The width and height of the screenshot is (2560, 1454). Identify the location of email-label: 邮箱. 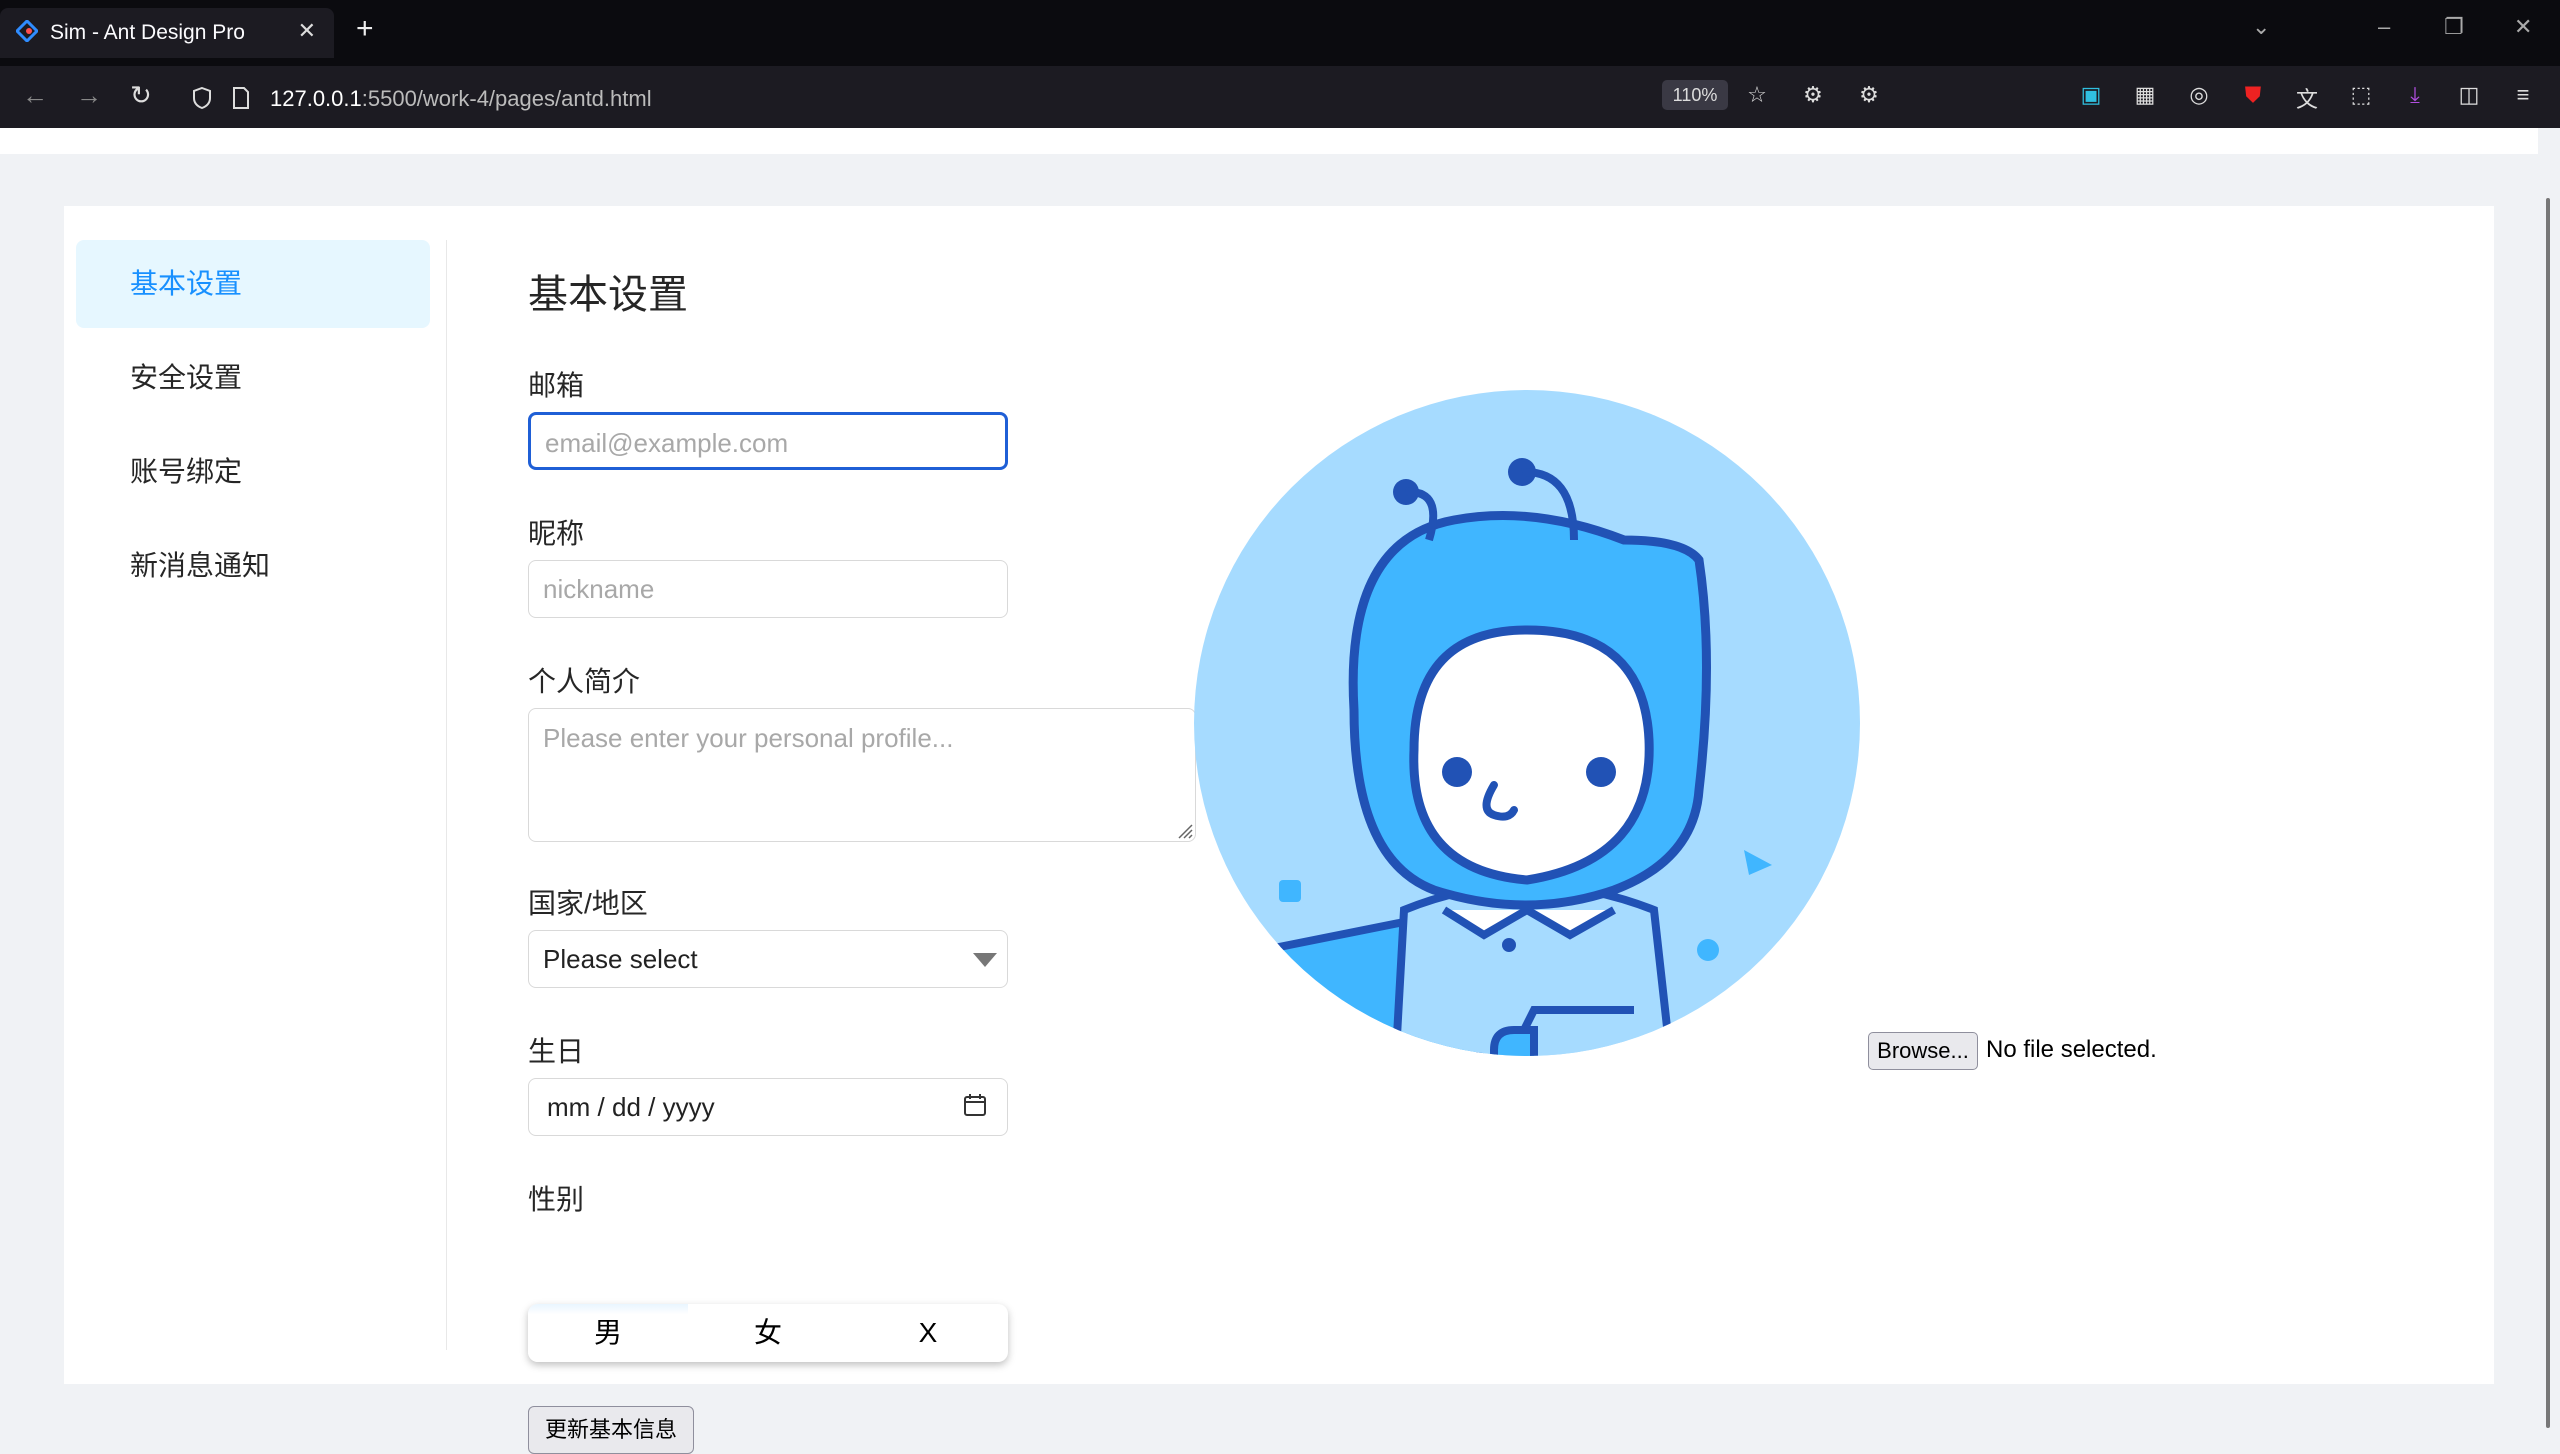
(556, 385).